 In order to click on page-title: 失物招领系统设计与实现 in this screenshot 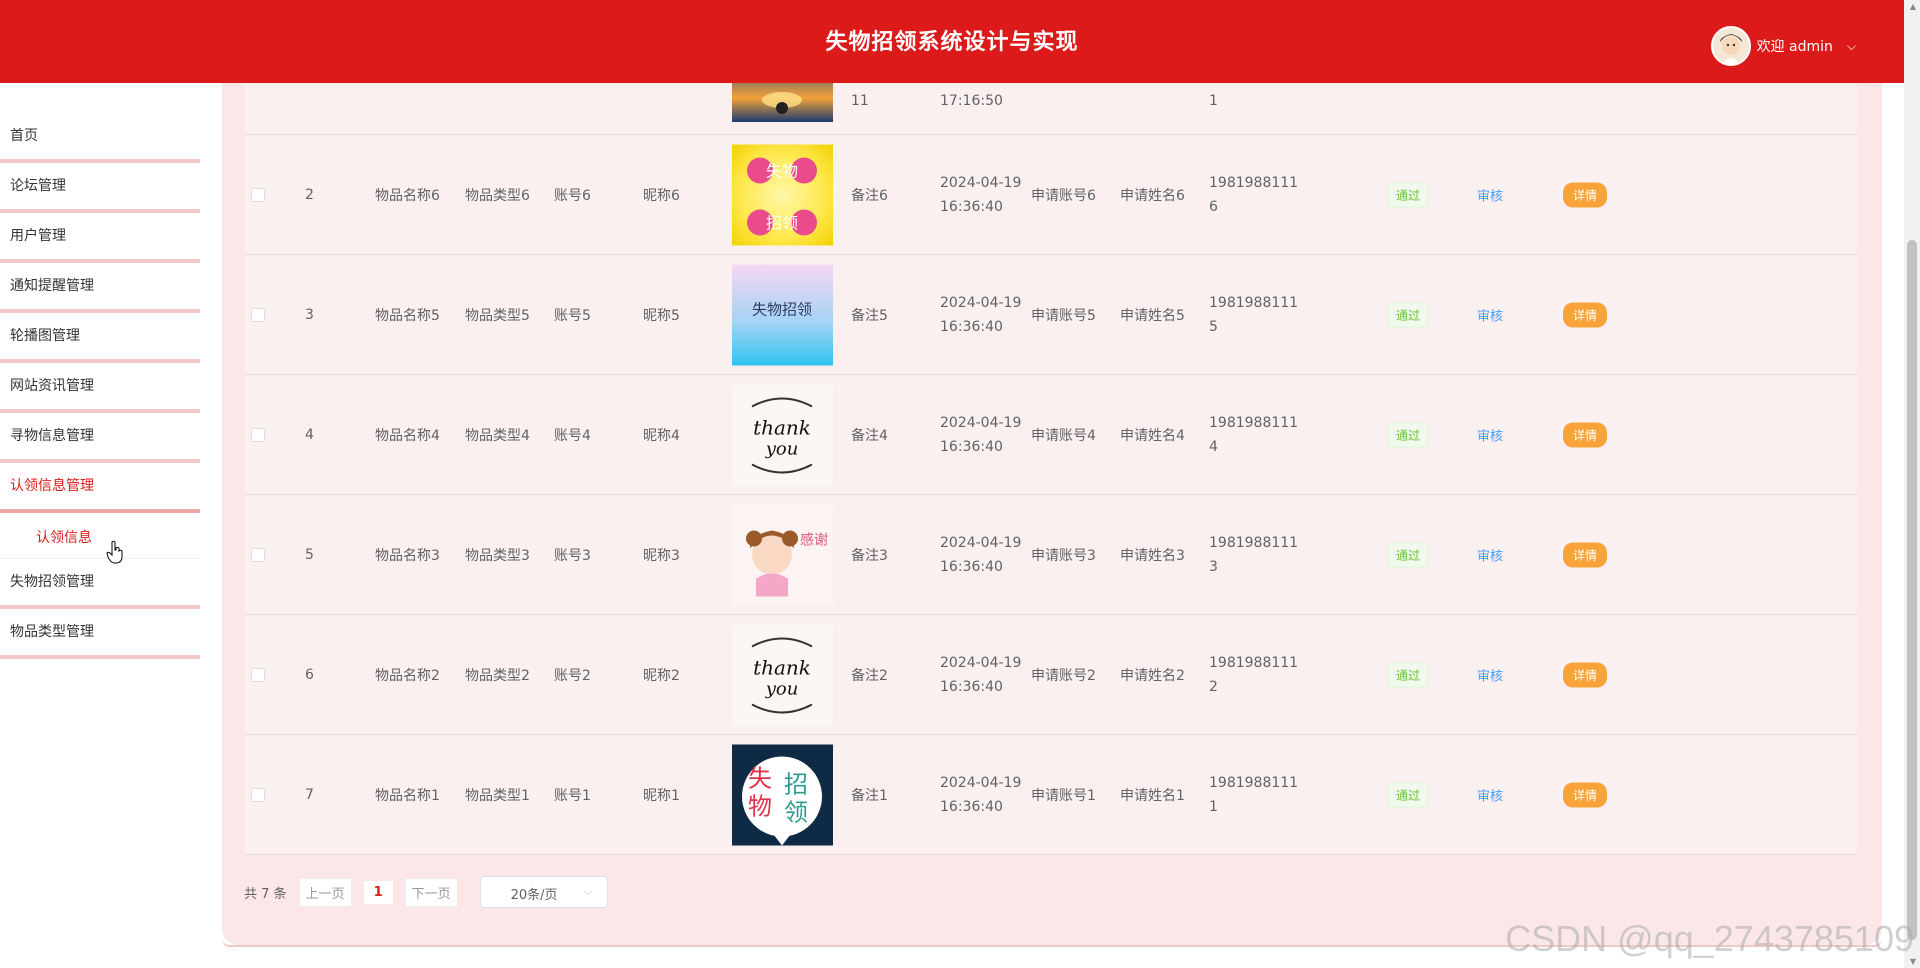, I will do `click(952, 42)`.